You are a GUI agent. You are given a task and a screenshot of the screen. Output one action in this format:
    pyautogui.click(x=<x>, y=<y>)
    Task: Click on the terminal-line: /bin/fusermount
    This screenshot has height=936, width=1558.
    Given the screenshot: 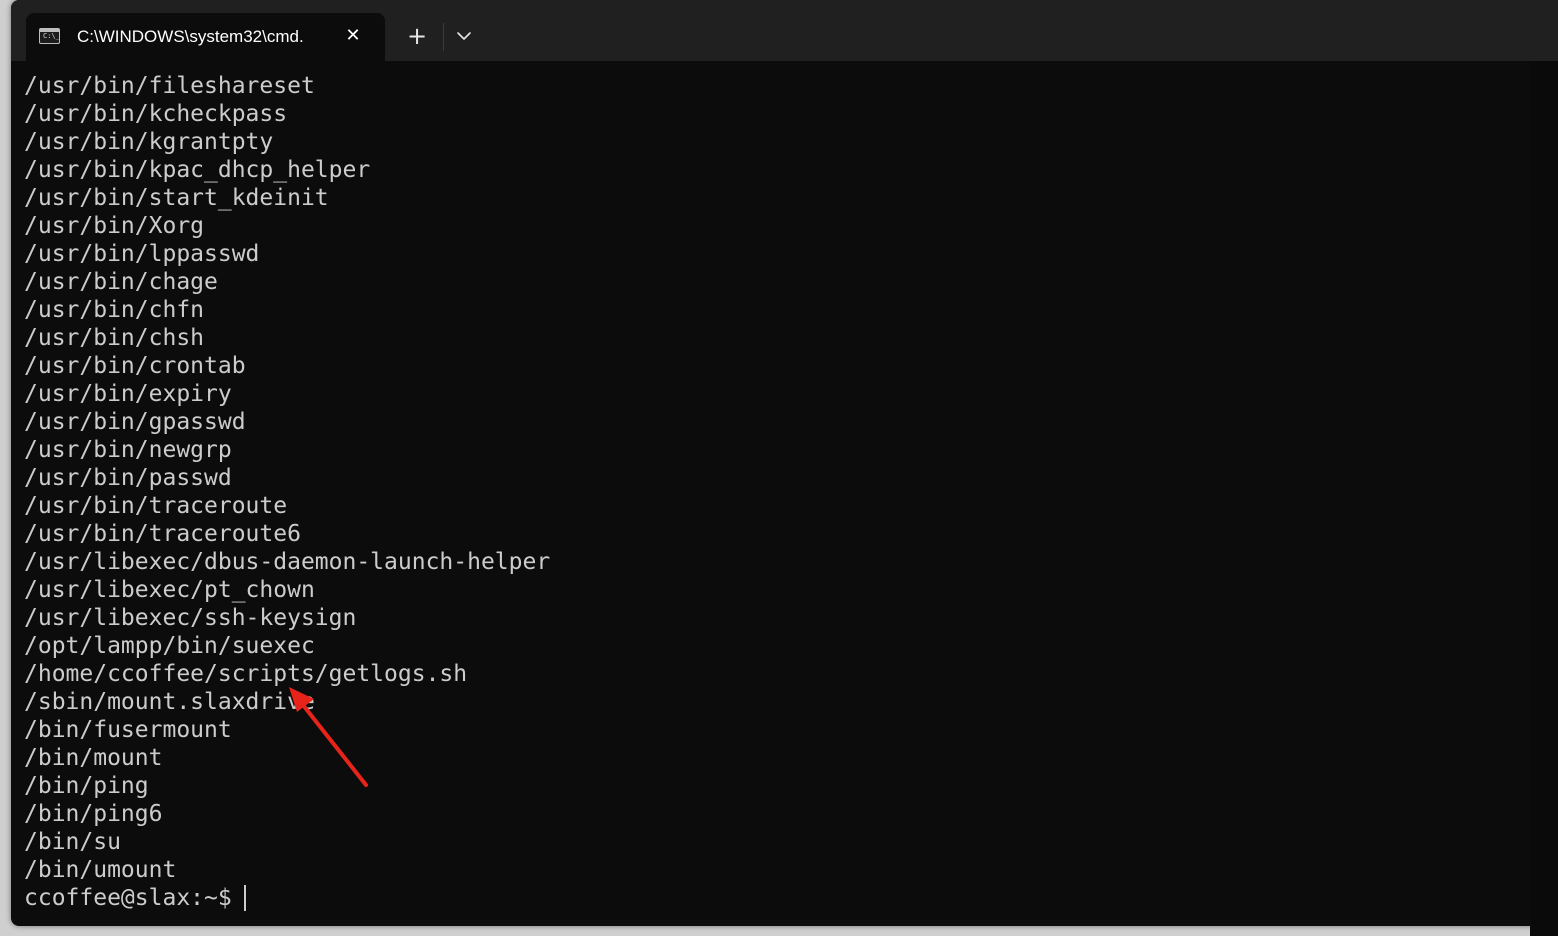 What is the action you would take?
    pyautogui.click(x=128, y=730)
    